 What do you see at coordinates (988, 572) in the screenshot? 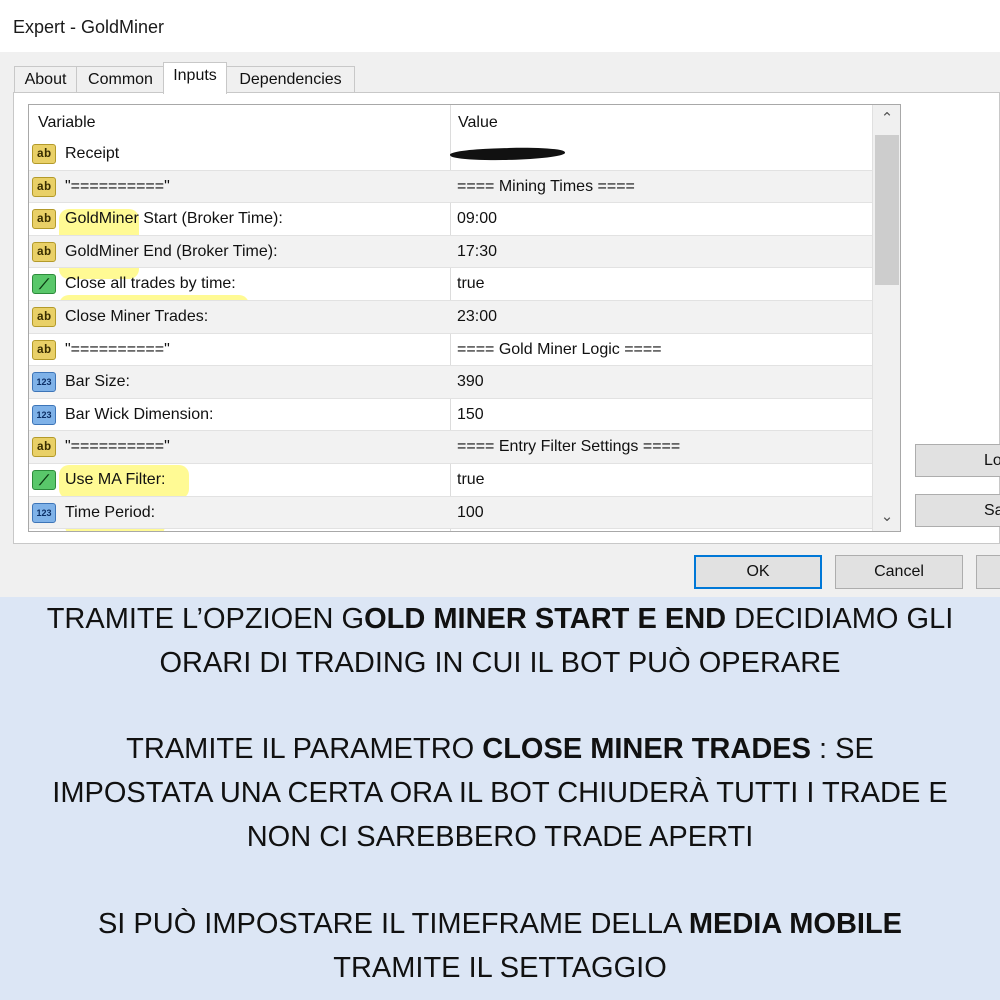
I see `reset-button` at bounding box center [988, 572].